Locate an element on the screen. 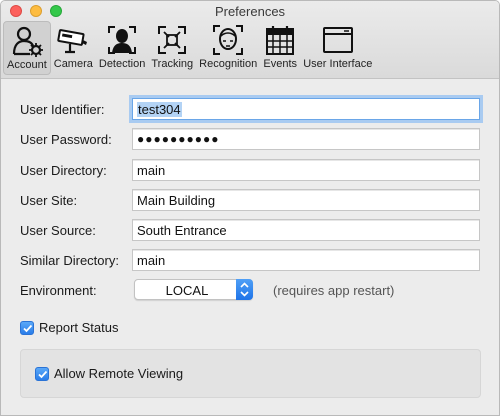 Image resolution: width=500 pixels, height=416 pixels. report-status-checkbox is located at coordinates (27, 328).